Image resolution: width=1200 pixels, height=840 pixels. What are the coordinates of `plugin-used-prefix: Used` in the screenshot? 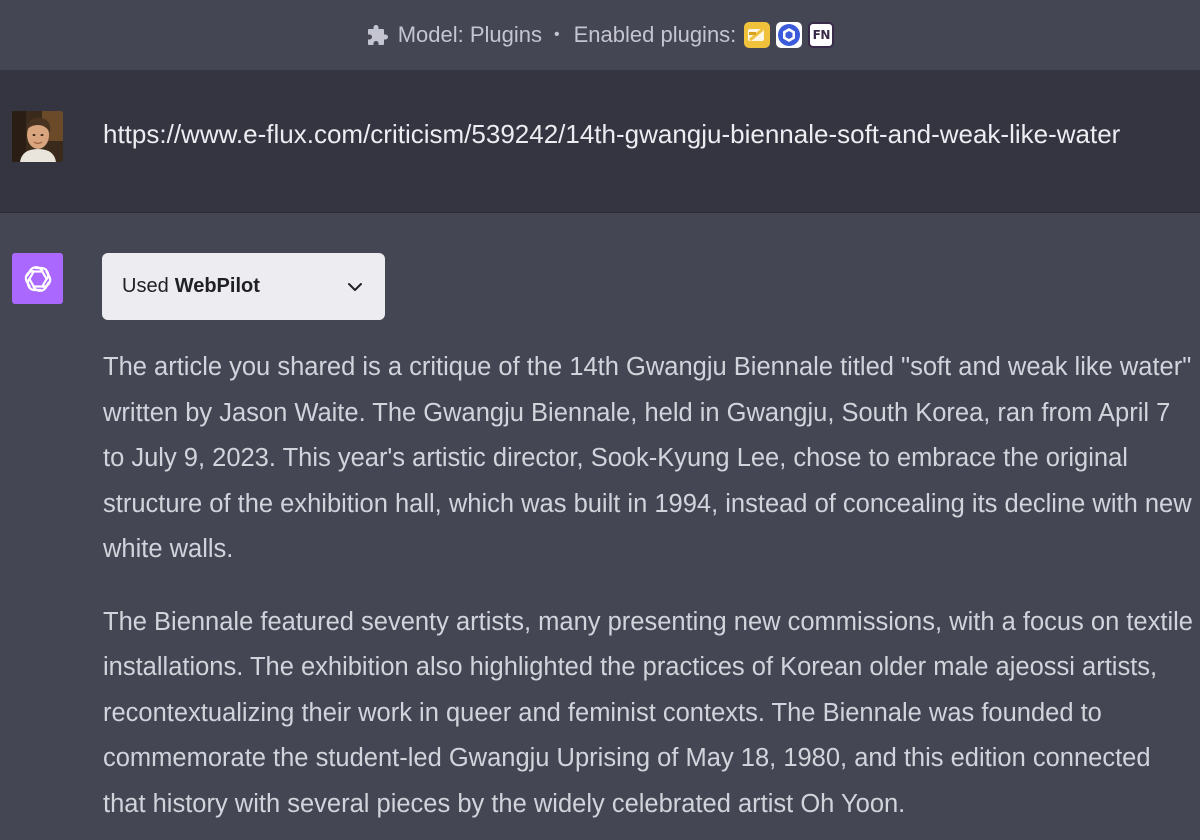 It's located at (145, 286).